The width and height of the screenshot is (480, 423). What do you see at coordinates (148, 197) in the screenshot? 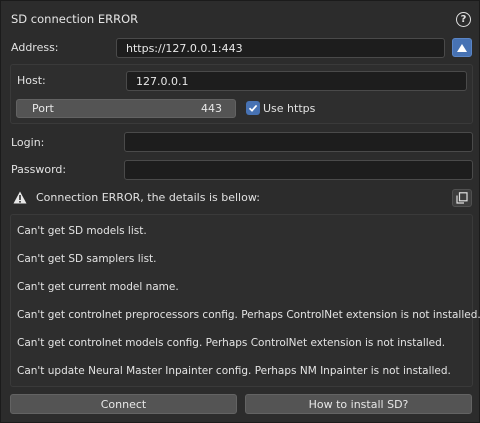
I see `error-header: Connection ERROR, the details is bellow:` at bounding box center [148, 197].